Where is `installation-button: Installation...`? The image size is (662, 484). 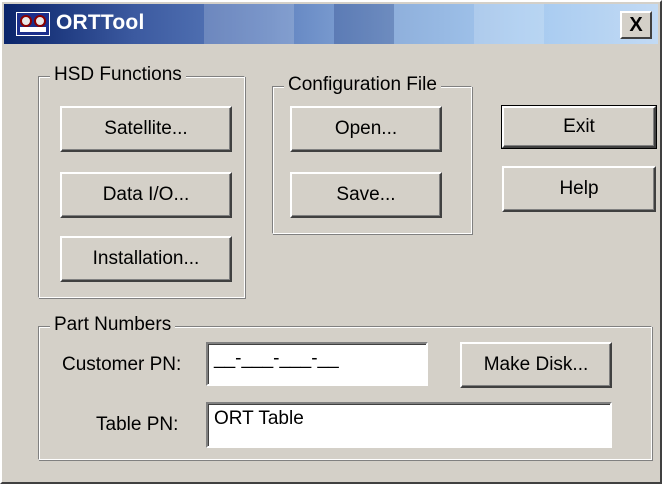 installation-button: Installation... is located at coordinates (146, 259).